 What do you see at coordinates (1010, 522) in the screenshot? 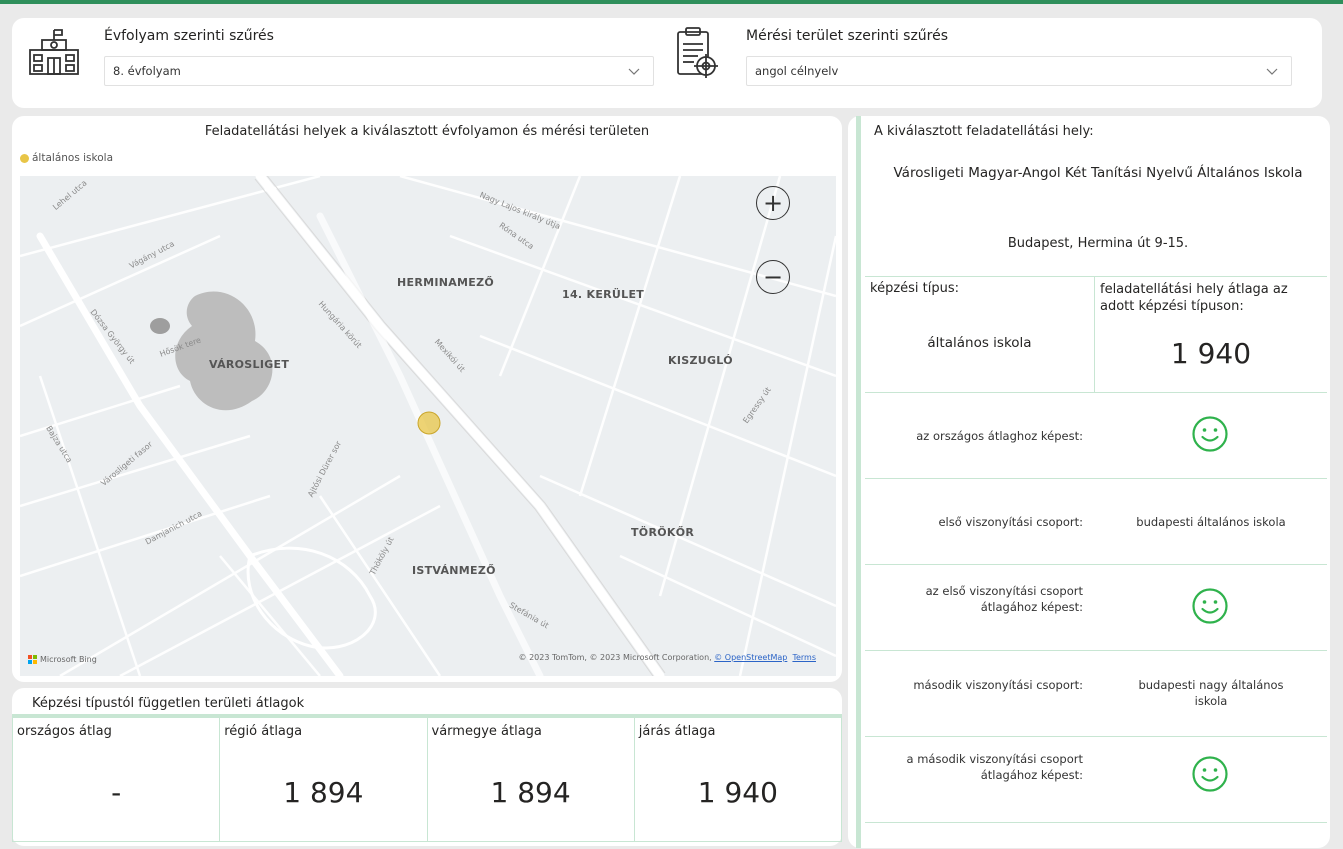
I see `group1-label: első viszonyítási csoport:` at bounding box center [1010, 522].